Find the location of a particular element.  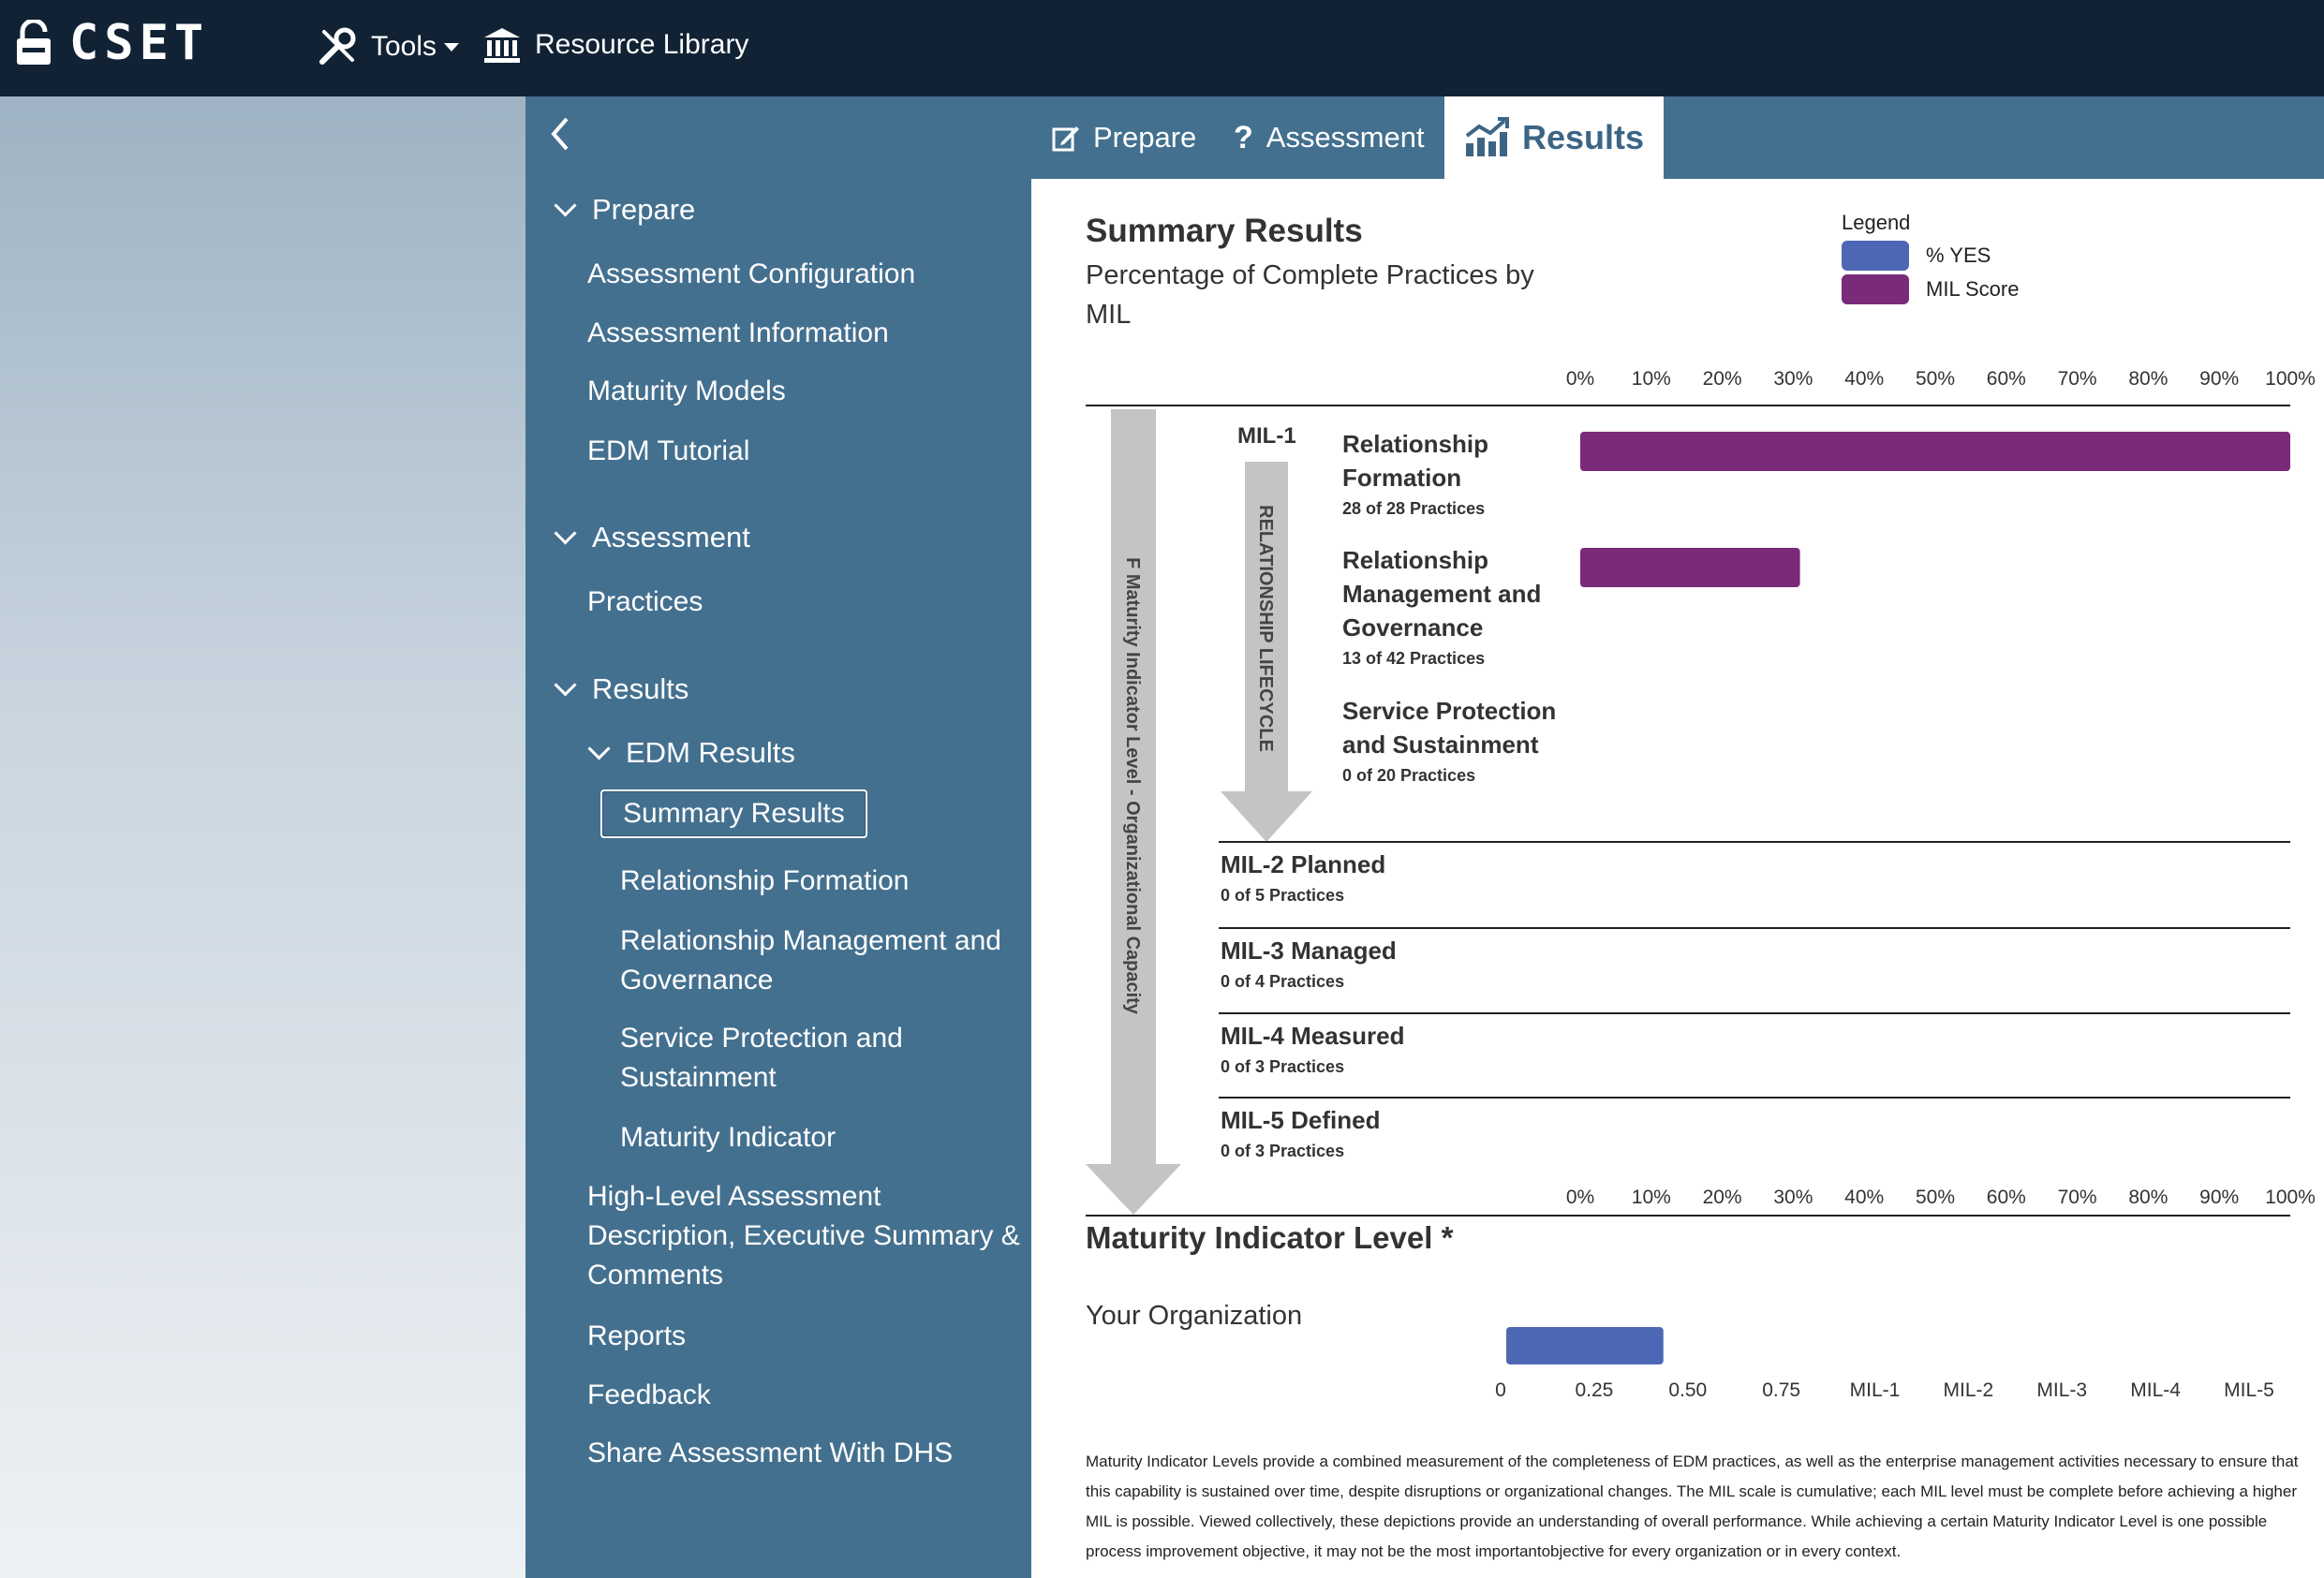

goal-practices: 13 of 42 Practices is located at coordinates (1414, 658).